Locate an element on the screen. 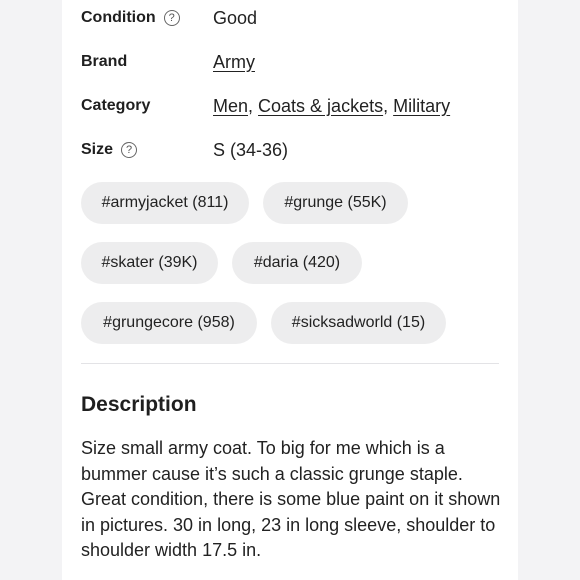 The height and width of the screenshot is (580, 580). detail-row-category: Category Men, Coats & jackets, Military is located at coordinates (291, 106).